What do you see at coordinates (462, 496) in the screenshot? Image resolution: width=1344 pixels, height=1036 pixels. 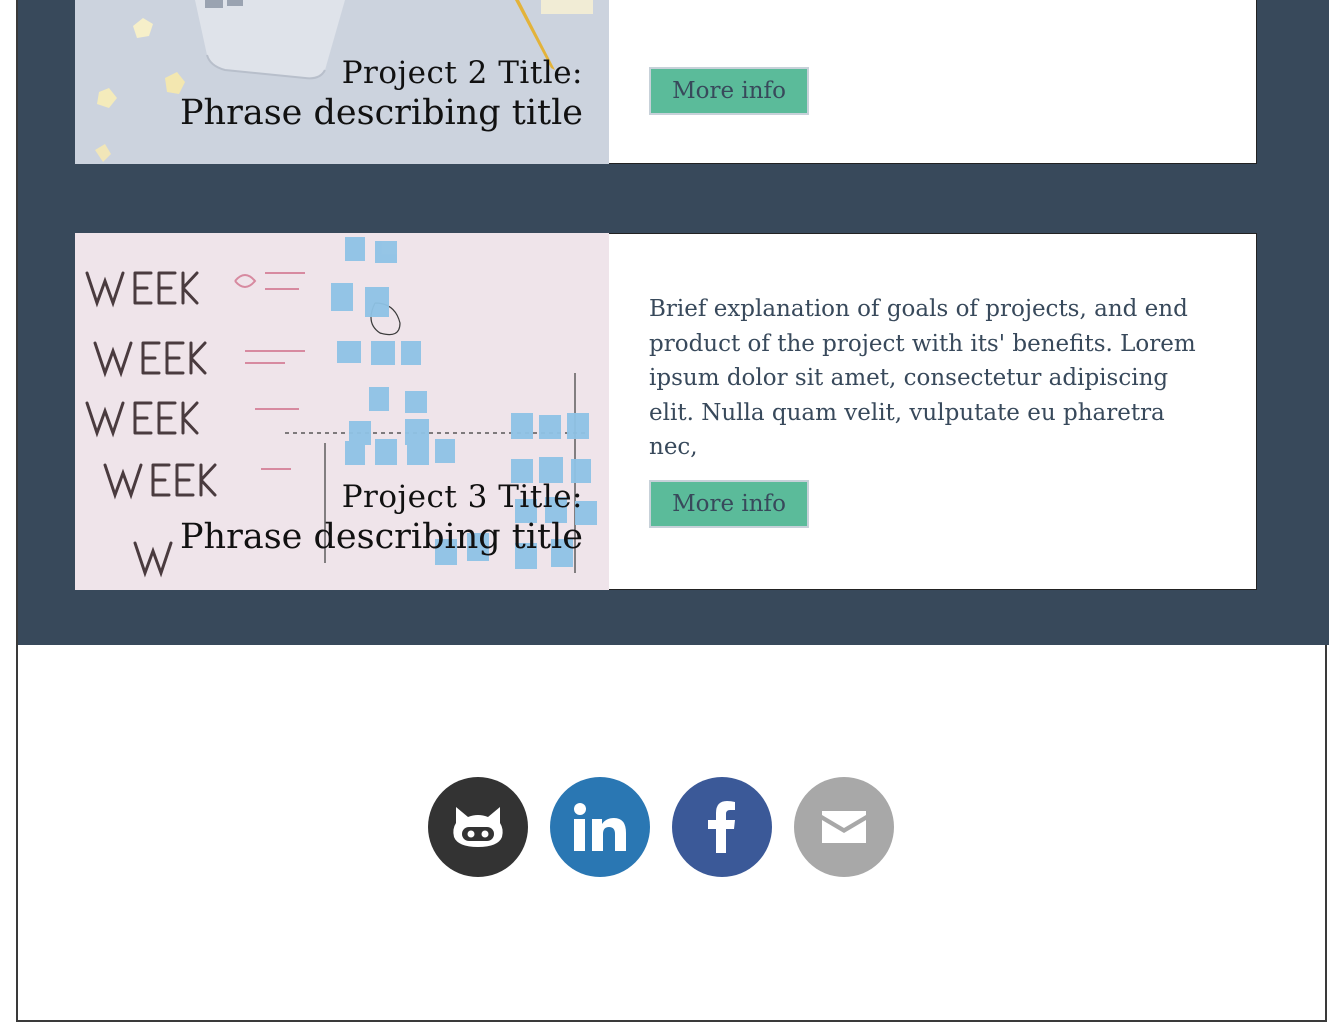 I see `project-3-title-line1: Project 3 Title:` at bounding box center [462, 496].